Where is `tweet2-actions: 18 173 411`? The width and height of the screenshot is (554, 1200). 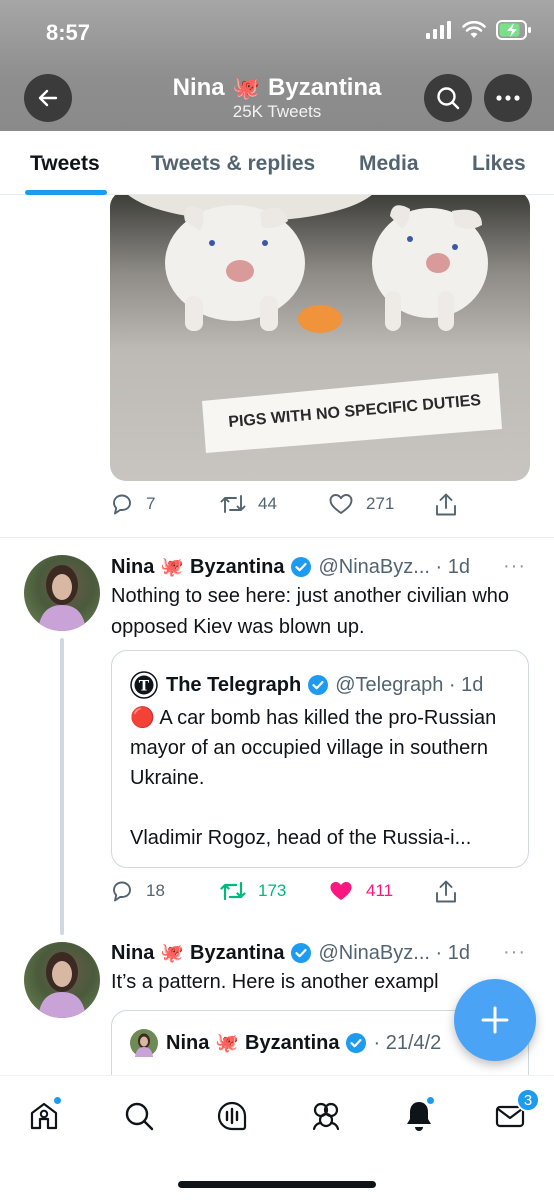
tweet2-actions: 18 173 411 is located at coordinates (320, 894).